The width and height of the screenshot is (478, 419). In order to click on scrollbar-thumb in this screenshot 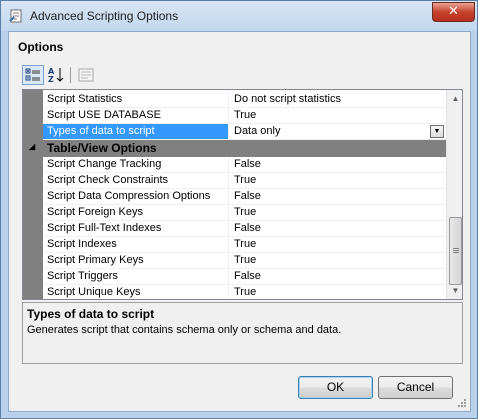, I will do `click(455, 251)`.